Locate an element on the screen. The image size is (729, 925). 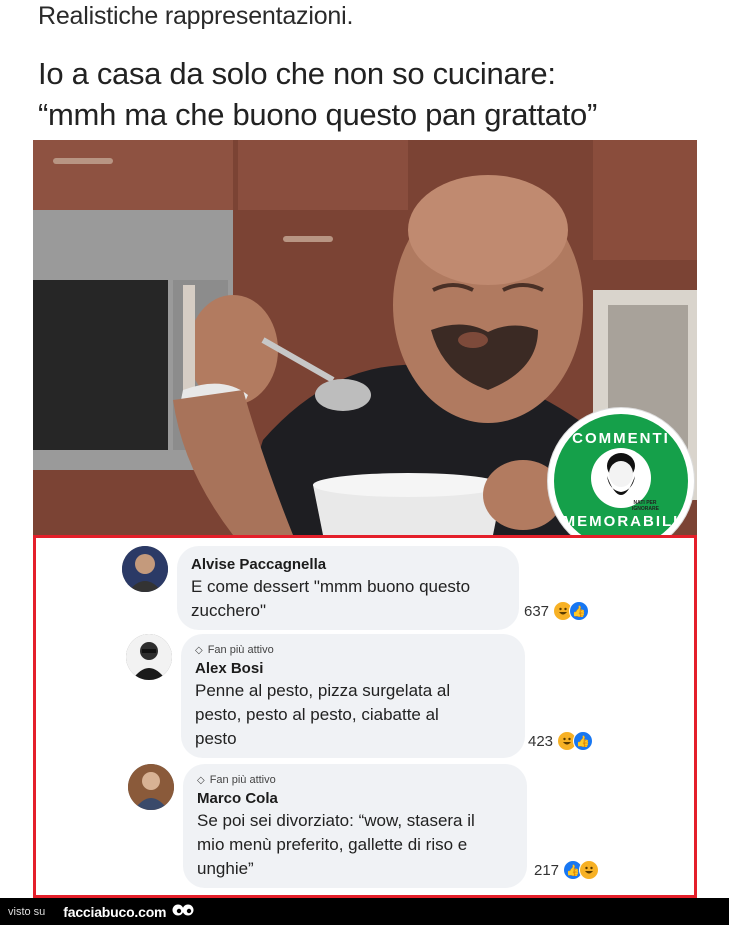
reaction-summary: 423 👍 is located at coordinates (561, 741).